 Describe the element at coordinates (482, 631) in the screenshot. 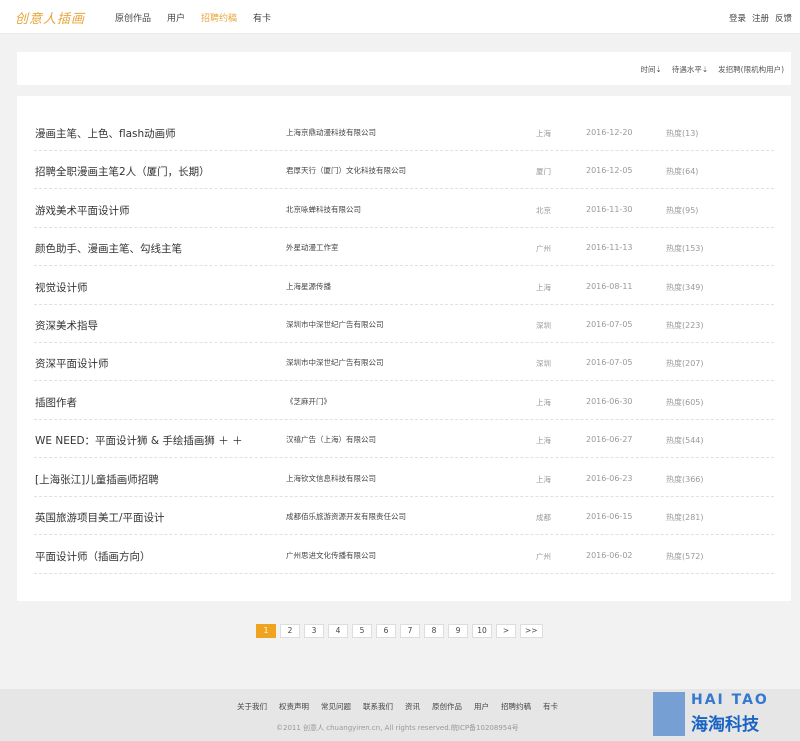

I see `page-10: 10` at that location.